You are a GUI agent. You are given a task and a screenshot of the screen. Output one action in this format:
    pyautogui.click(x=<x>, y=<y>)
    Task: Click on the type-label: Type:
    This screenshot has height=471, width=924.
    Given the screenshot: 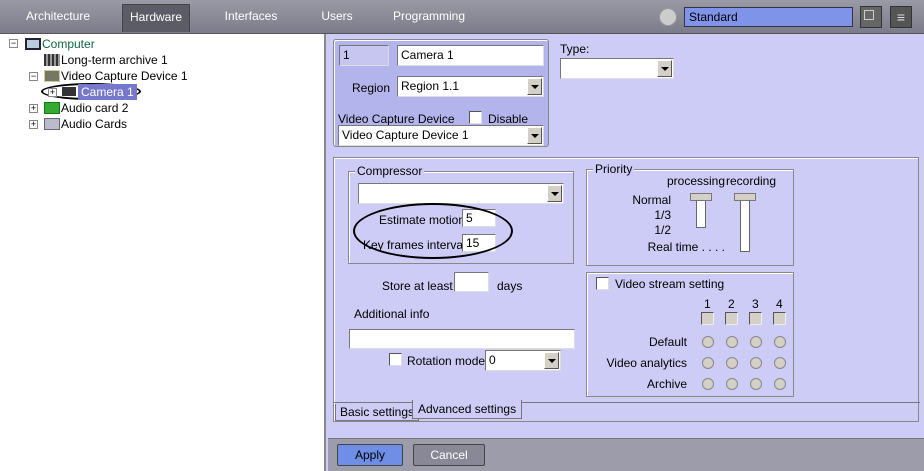 What is the action you would take?
    pyautogui.click(x=575, y=49)
    